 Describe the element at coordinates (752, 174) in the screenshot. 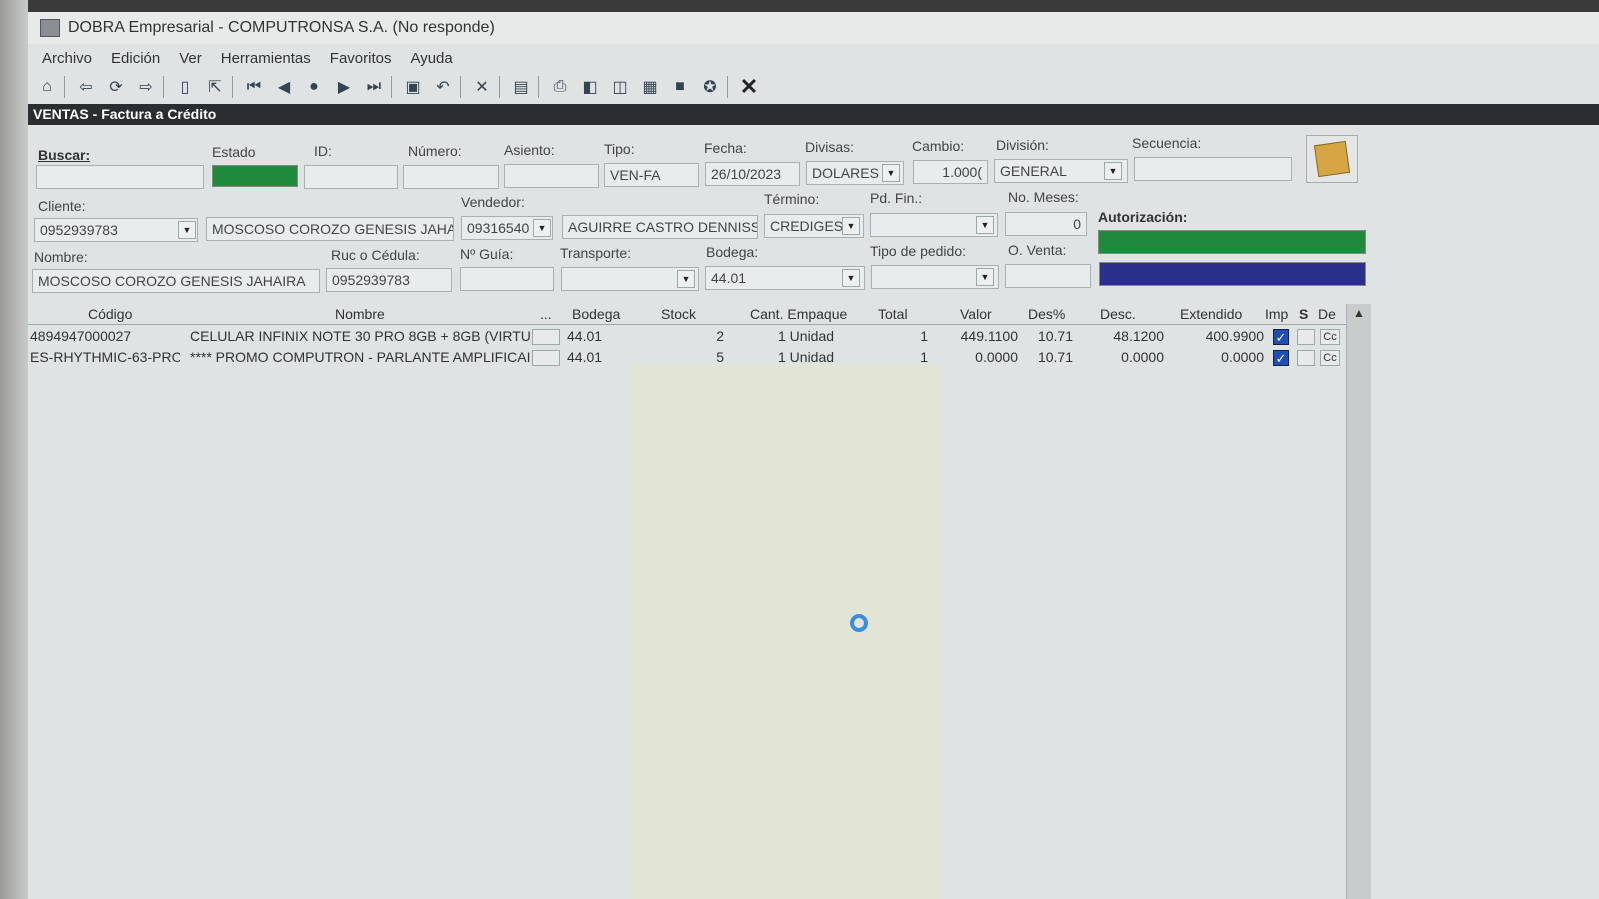

I see `fecha-field: 26/10/2023` at that location.